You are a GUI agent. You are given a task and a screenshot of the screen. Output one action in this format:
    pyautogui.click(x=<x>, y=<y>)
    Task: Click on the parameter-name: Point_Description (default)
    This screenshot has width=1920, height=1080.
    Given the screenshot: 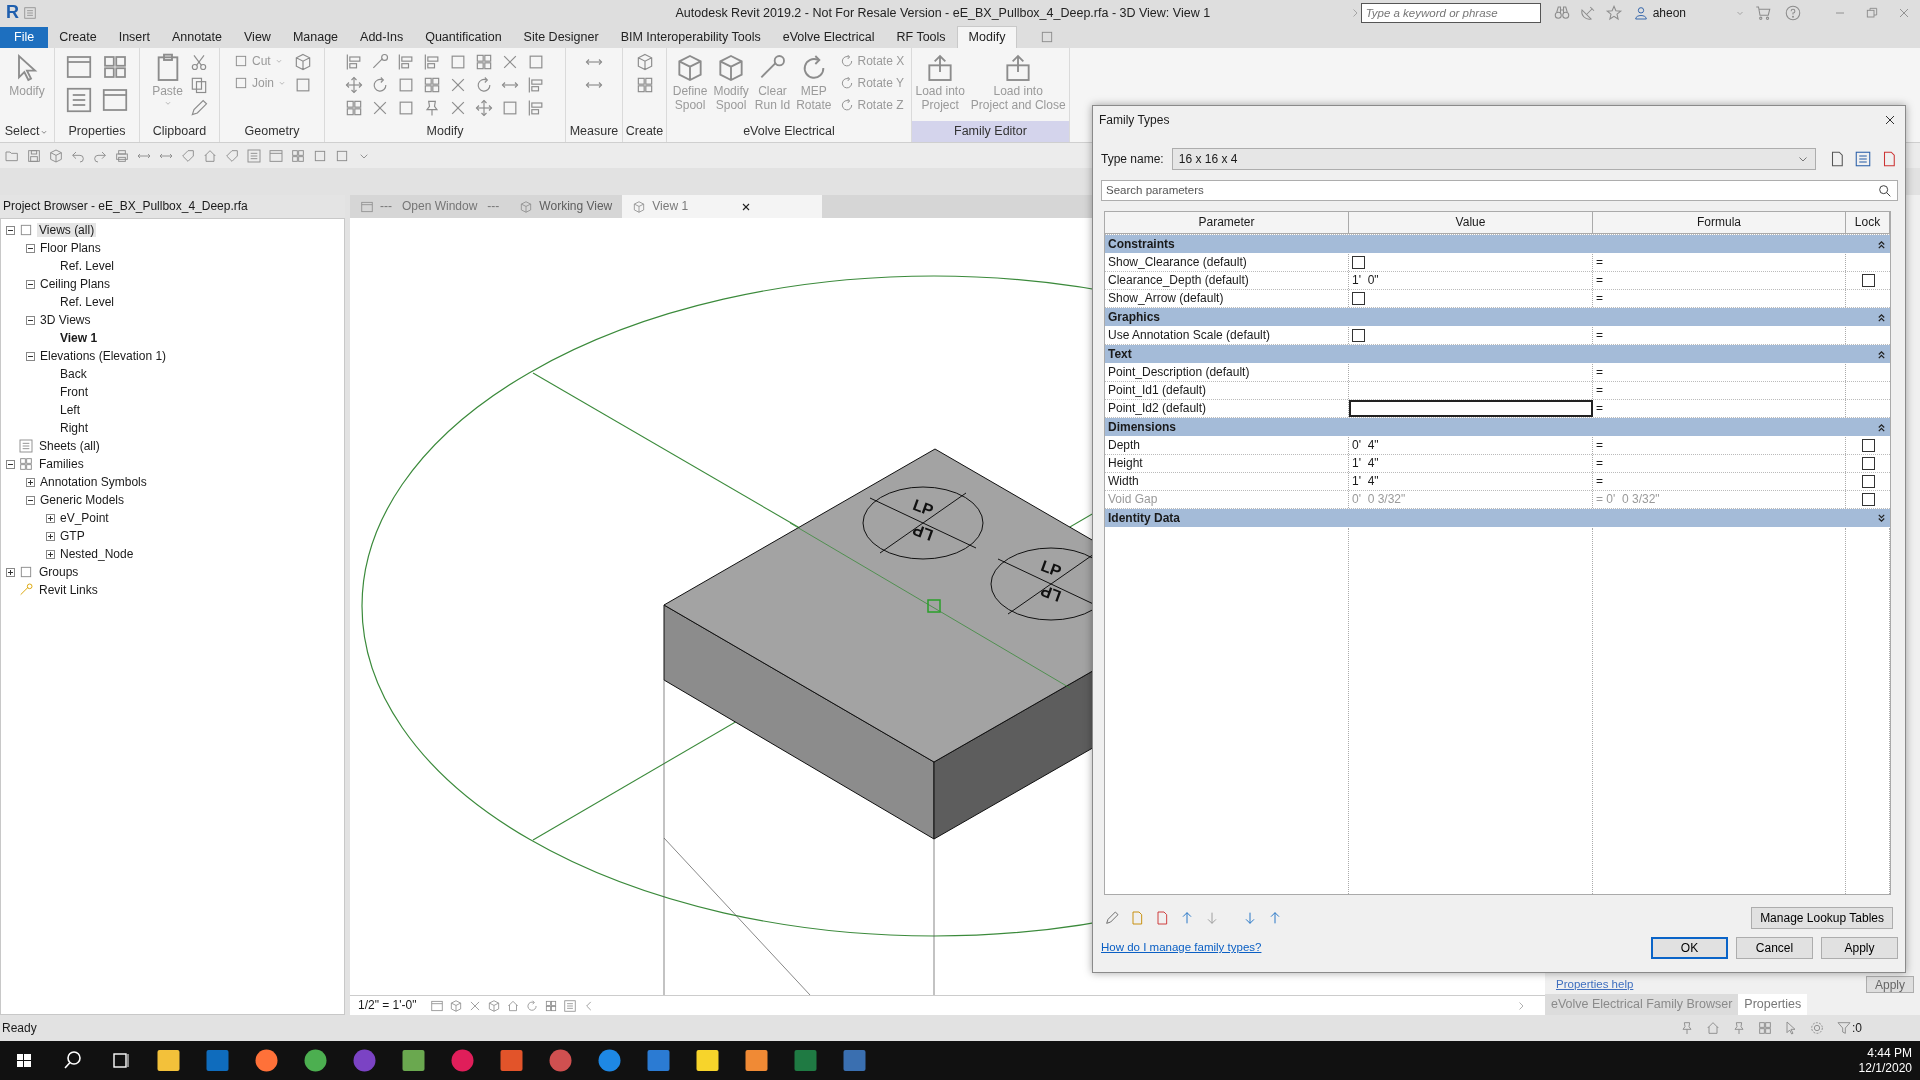 What is the action you would take?
    pyautogui.click(x=1227, y=372)
    